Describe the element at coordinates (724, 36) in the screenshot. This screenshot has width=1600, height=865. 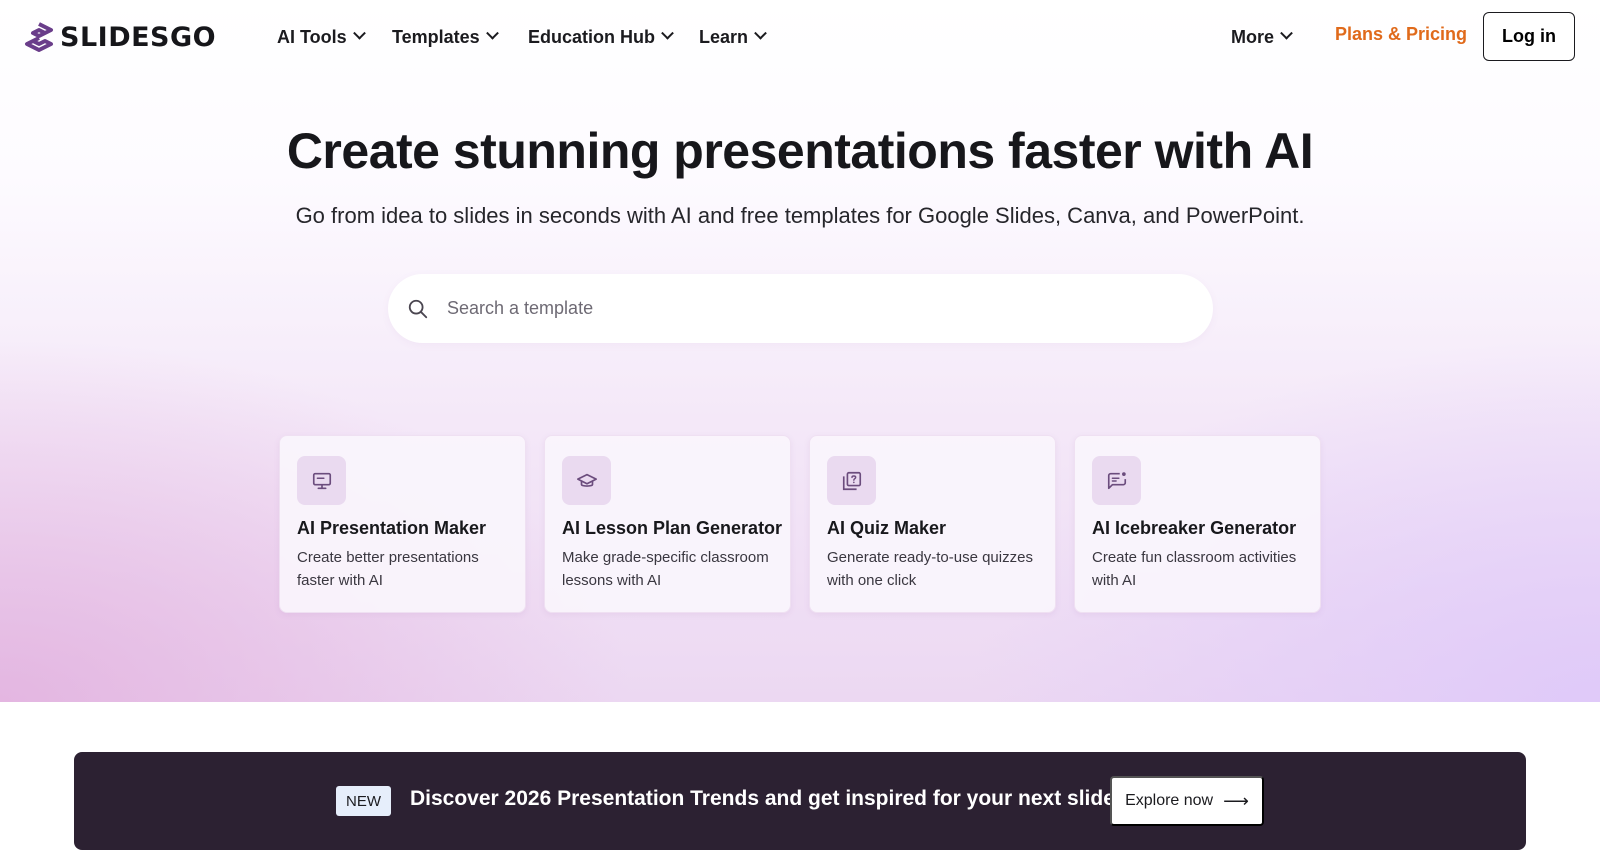
I see `nav-learn-label: Learn` at that location.